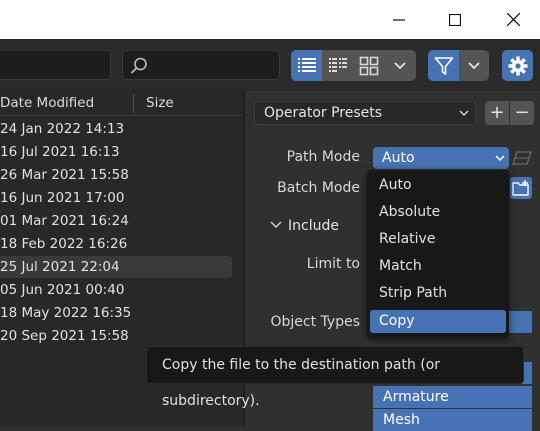  Describe the element at coordinates (66, 313) in the screenshot. I see `file-date-modified: 18 May 2022 16:35` at that location.